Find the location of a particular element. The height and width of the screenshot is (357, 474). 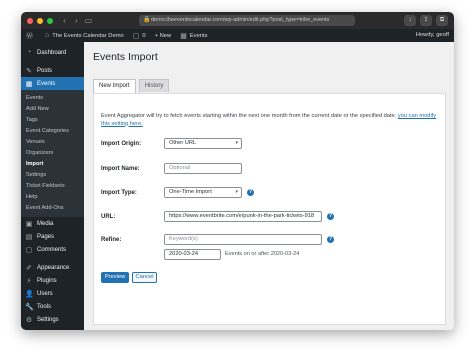

sidebar-item-label: Users is located at coordinates (45, 293).